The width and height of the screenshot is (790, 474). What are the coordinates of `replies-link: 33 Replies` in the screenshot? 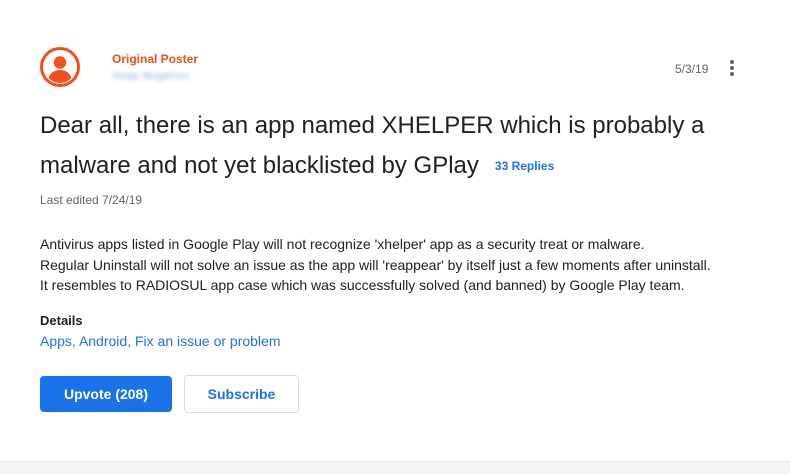 It's located at (524, 166).